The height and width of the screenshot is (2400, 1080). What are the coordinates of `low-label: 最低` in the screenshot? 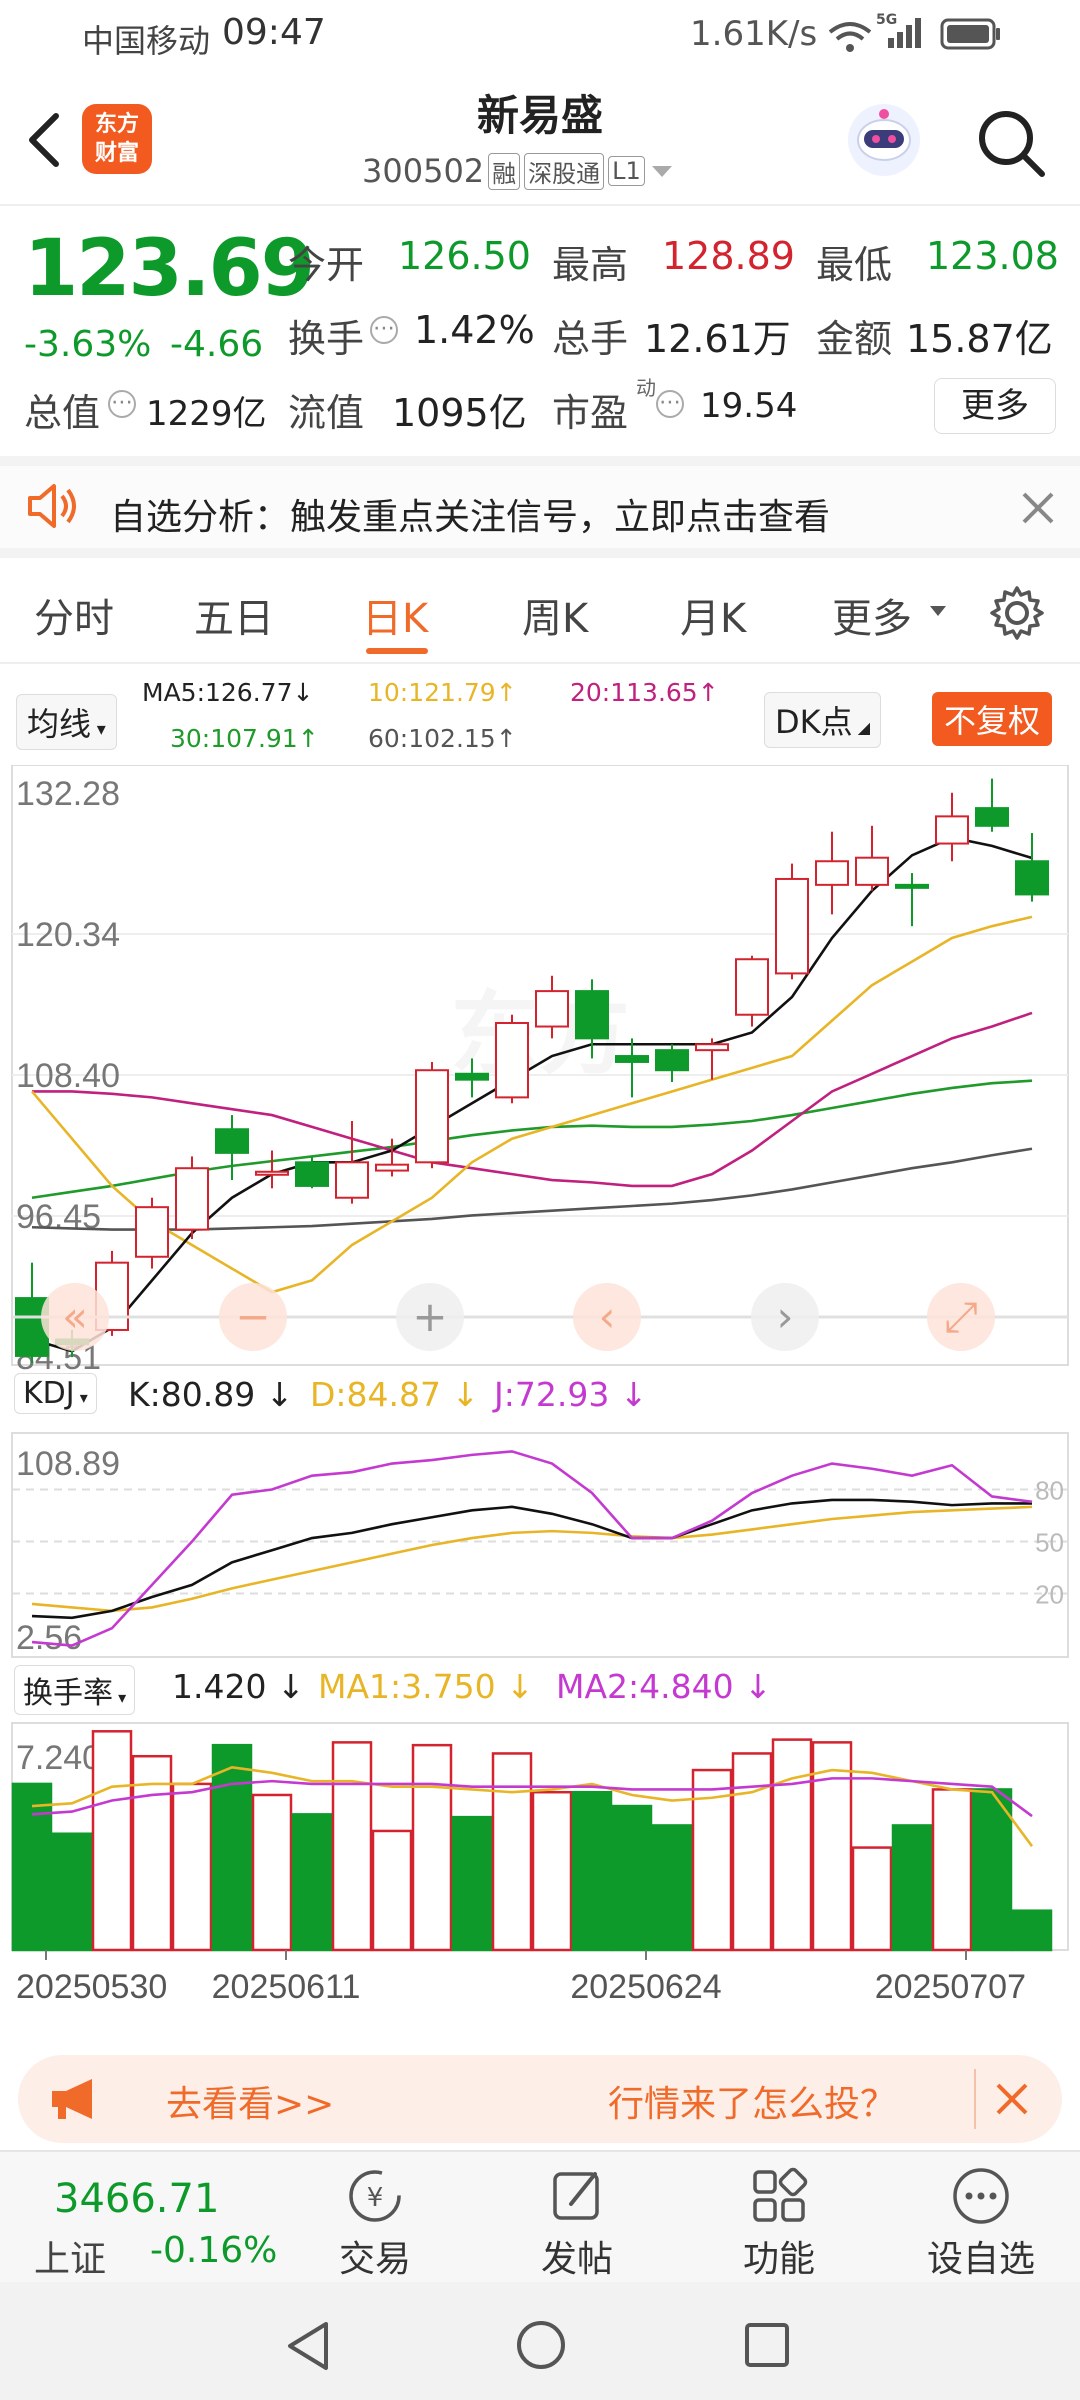 It's located at (854, 265).